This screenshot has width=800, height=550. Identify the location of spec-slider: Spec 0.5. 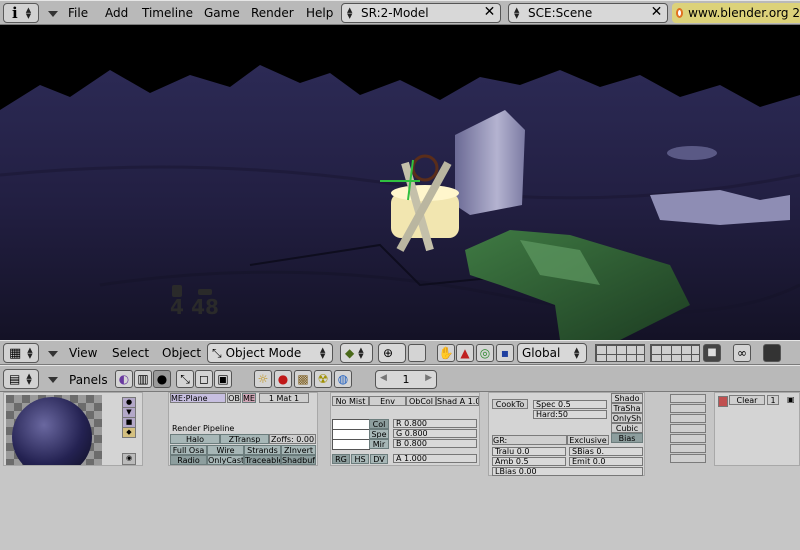
(570, 404).